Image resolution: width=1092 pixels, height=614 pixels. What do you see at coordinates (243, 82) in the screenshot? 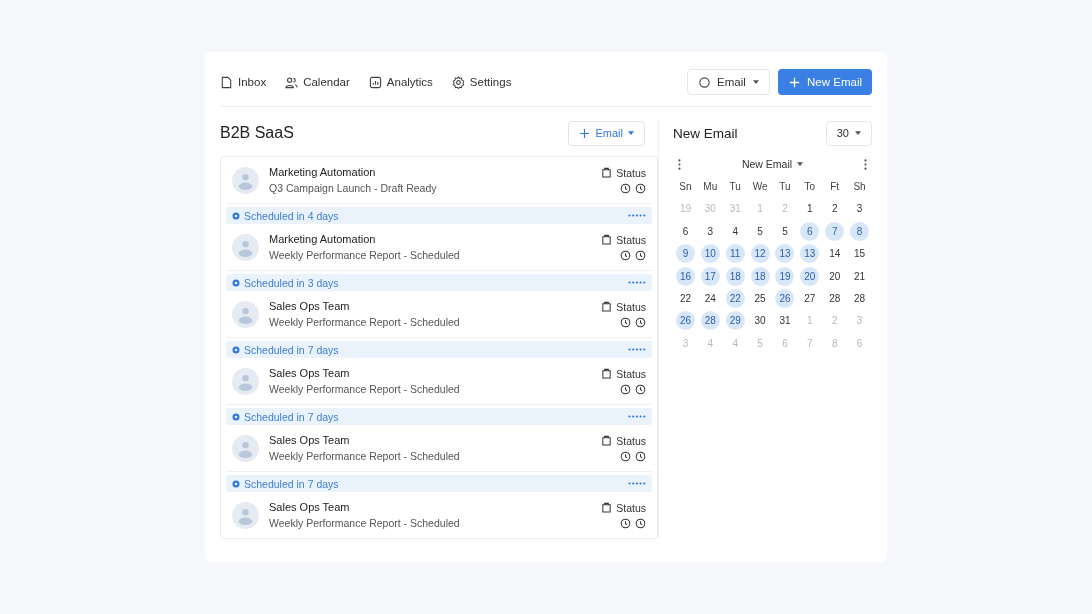
I see `nav-link: Inbox` at bounding box center [243, 82].